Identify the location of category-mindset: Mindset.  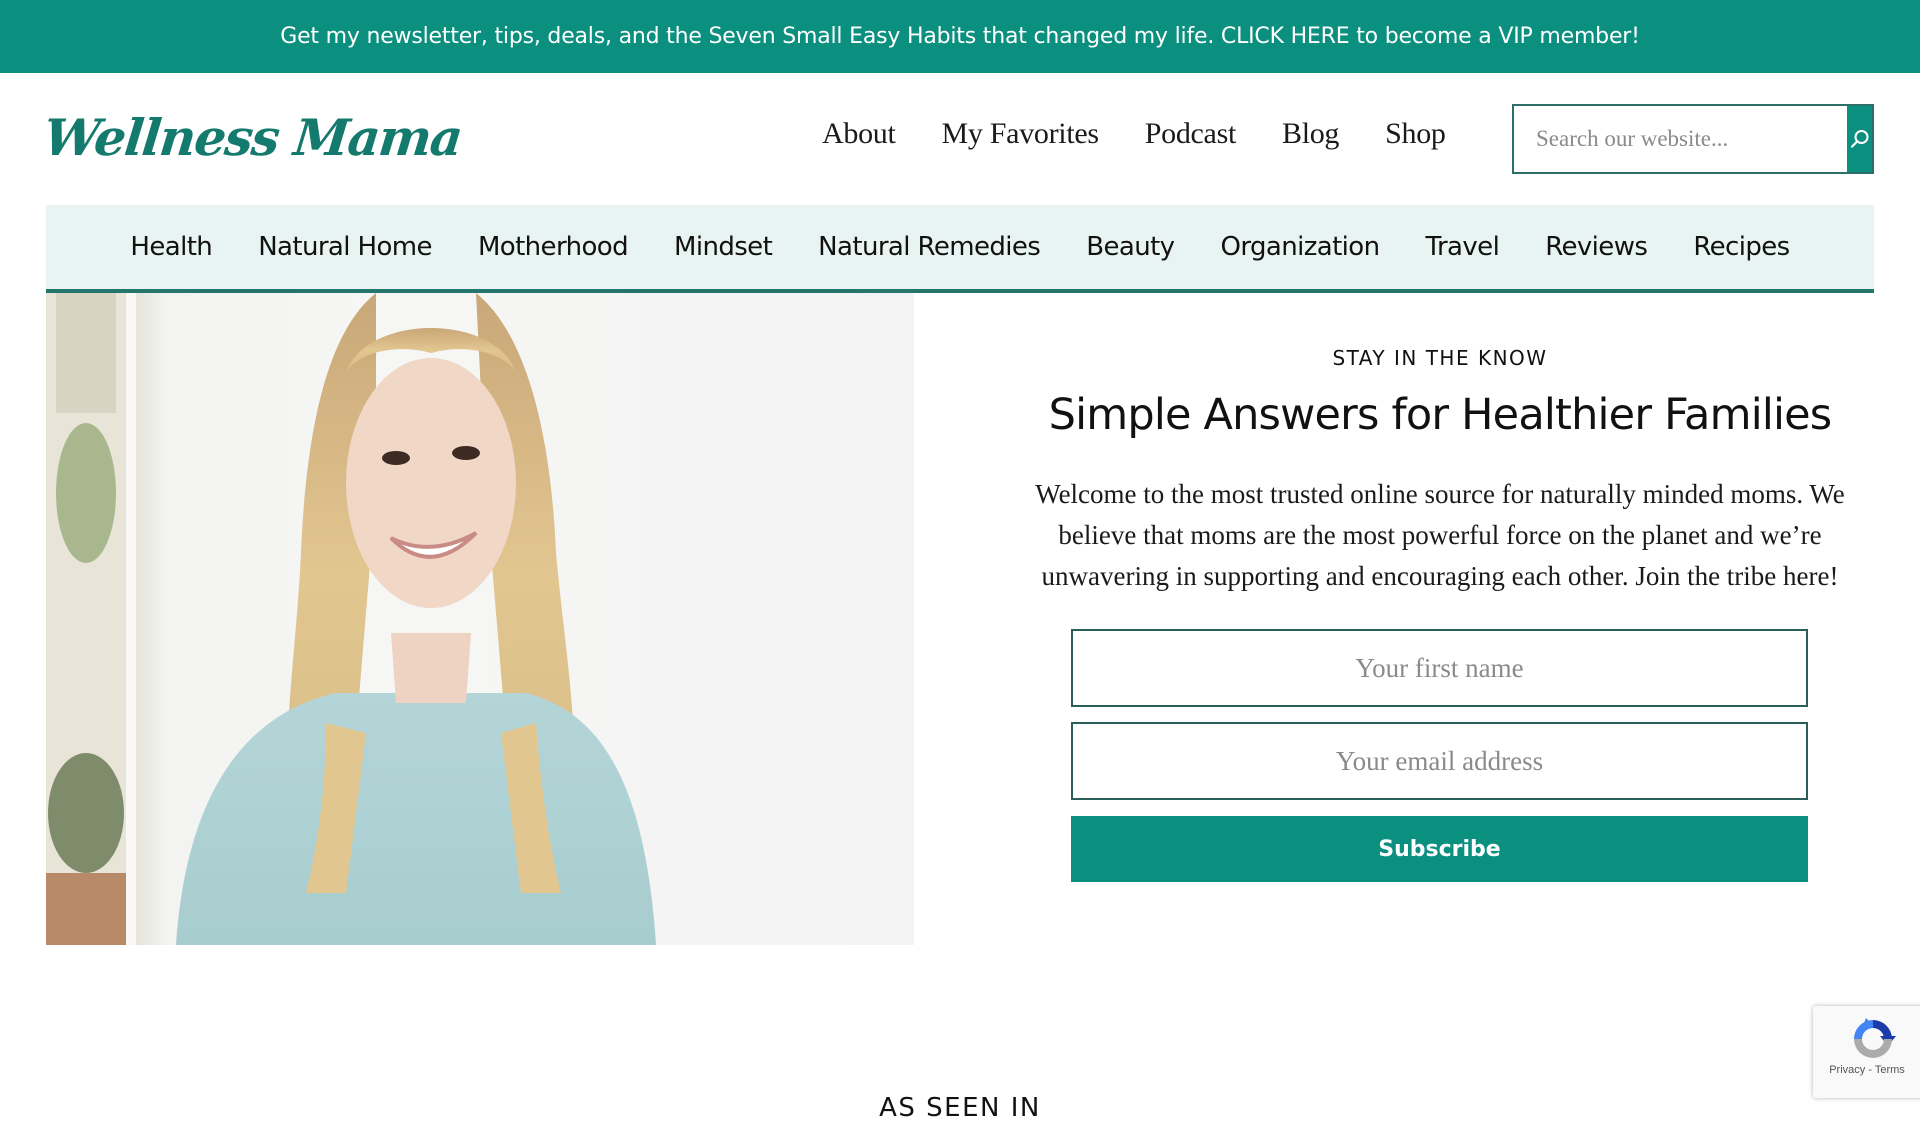
(723, 247).